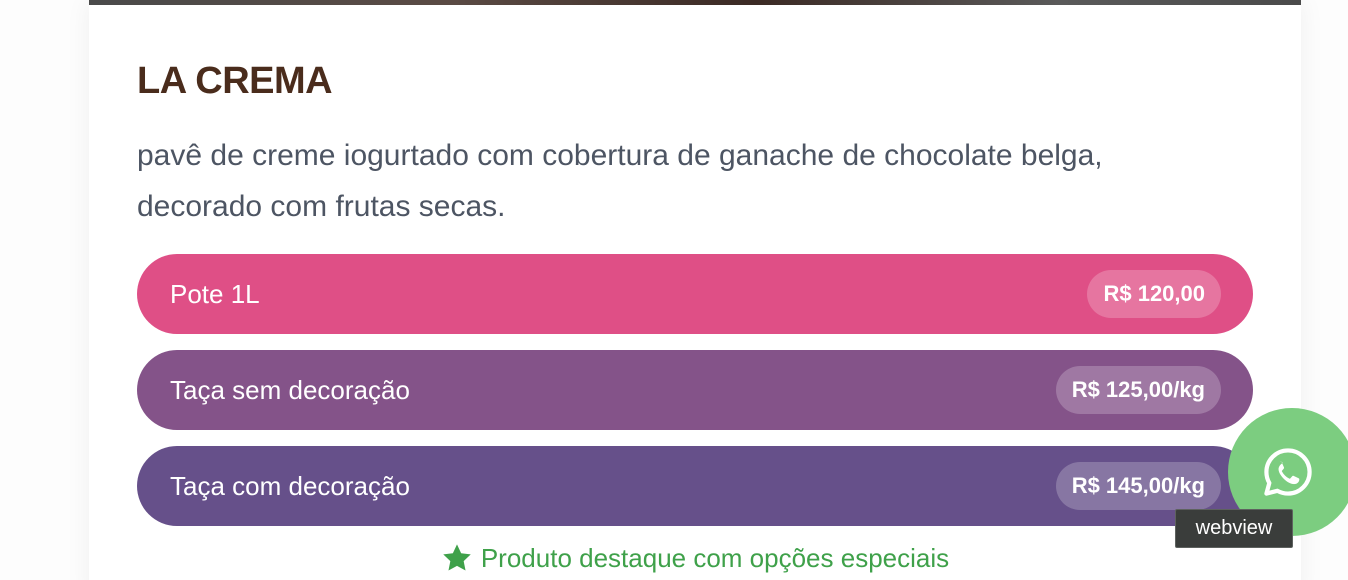 The width and height of the screenshot is (1348, 580). What do you see at coordinates (290, 485) in the screenshot?
I see `option-label: Taça com decoração` at bounding box center [290, 485].